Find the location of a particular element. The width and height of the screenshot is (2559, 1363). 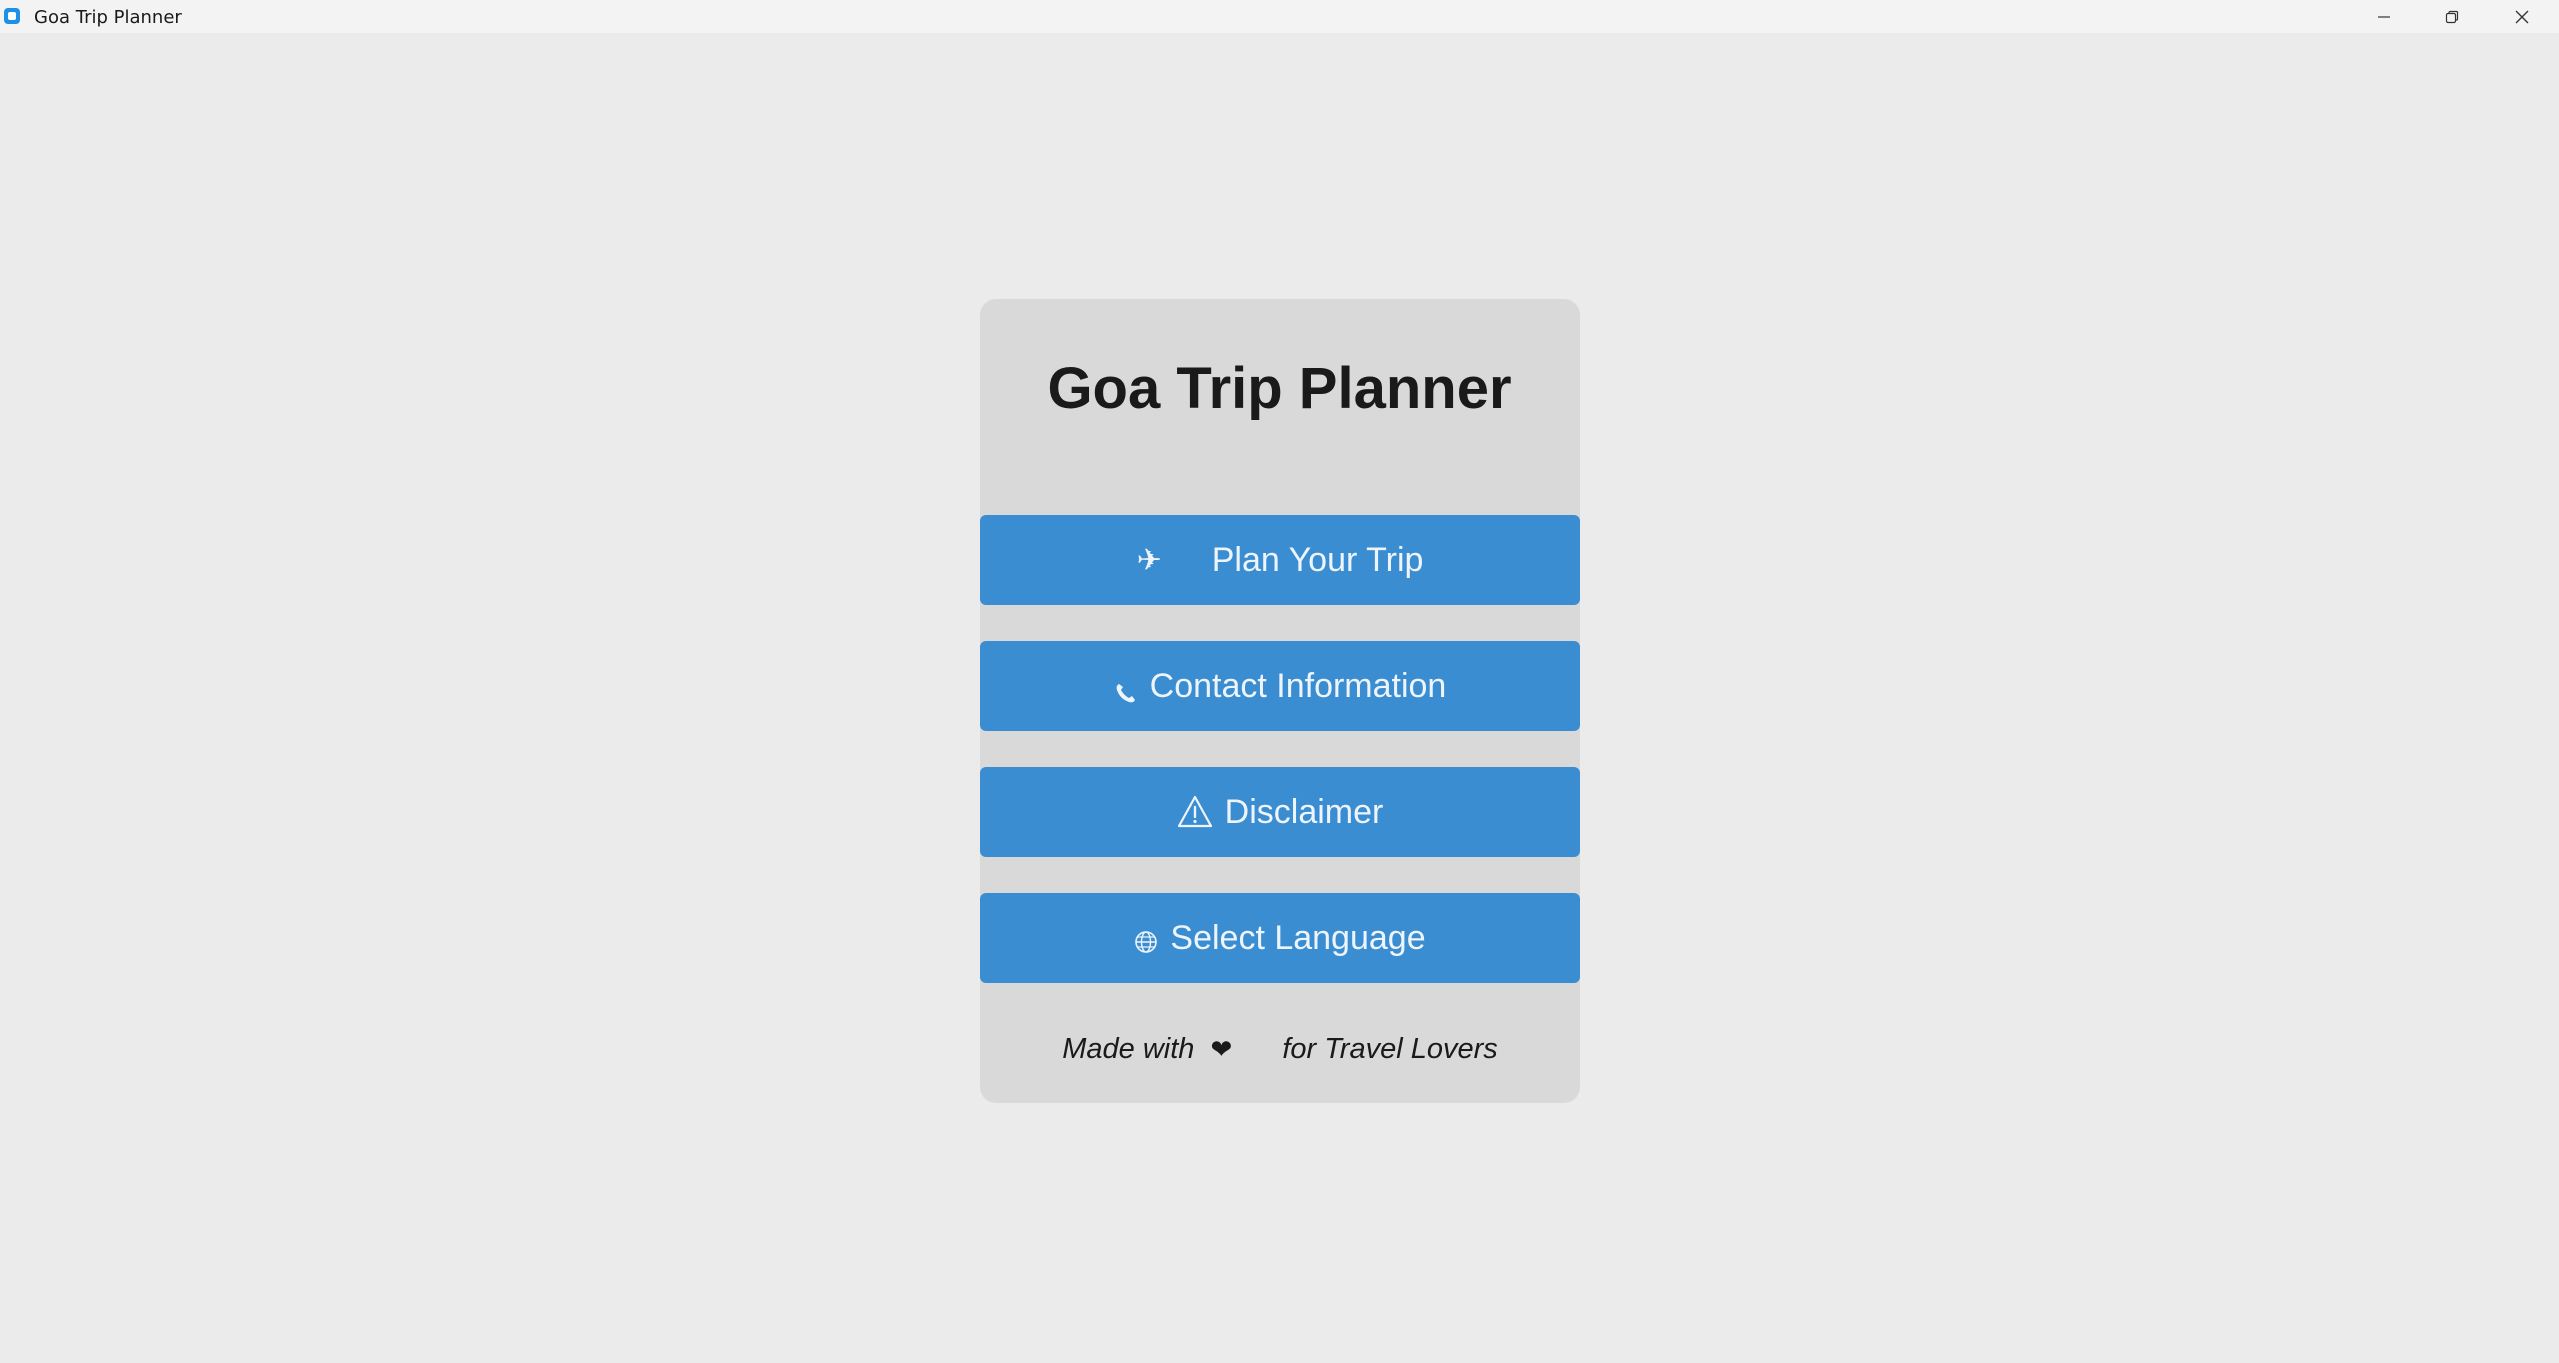

close-icon is located at coordinates (2522, 16).